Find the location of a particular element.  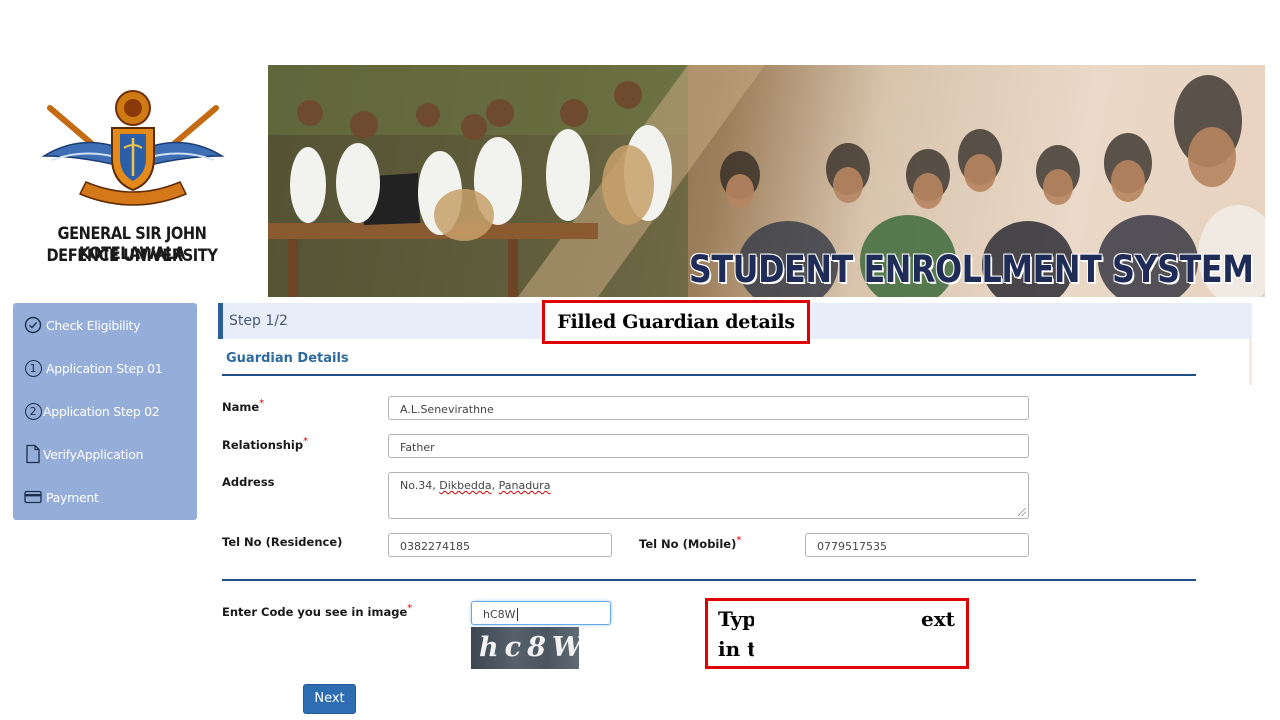

relationship-value: Father is located at coordinates (417, 447).